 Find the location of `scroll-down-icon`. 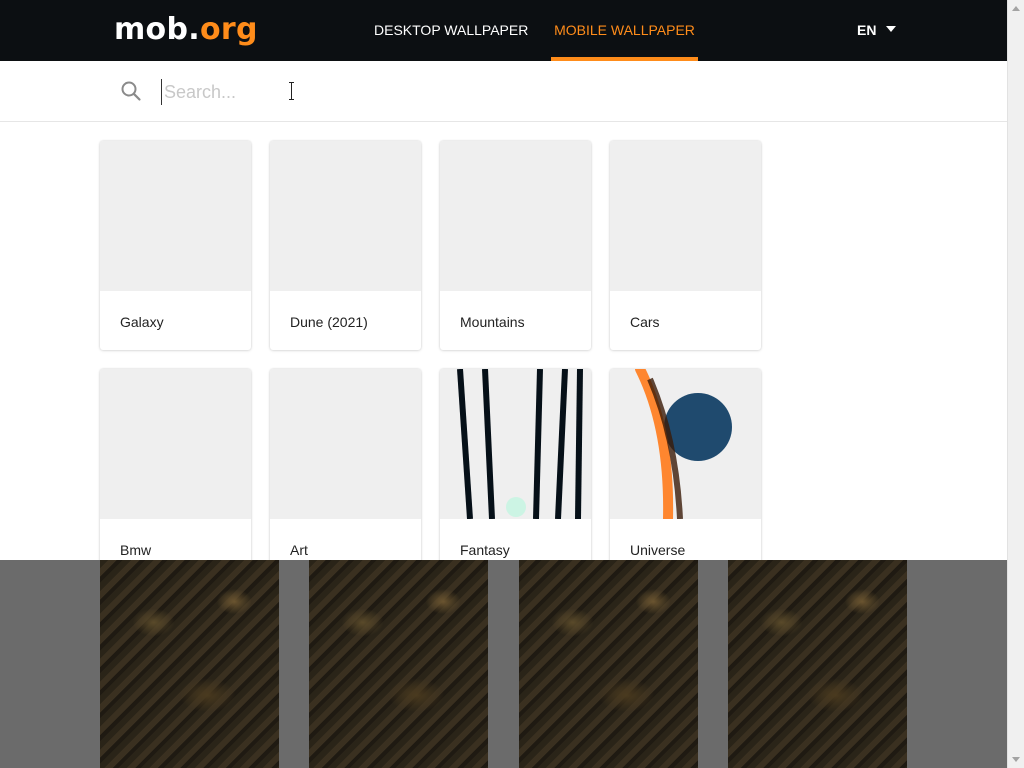

scroll-down-icon is located at coordinates (1016, 759).